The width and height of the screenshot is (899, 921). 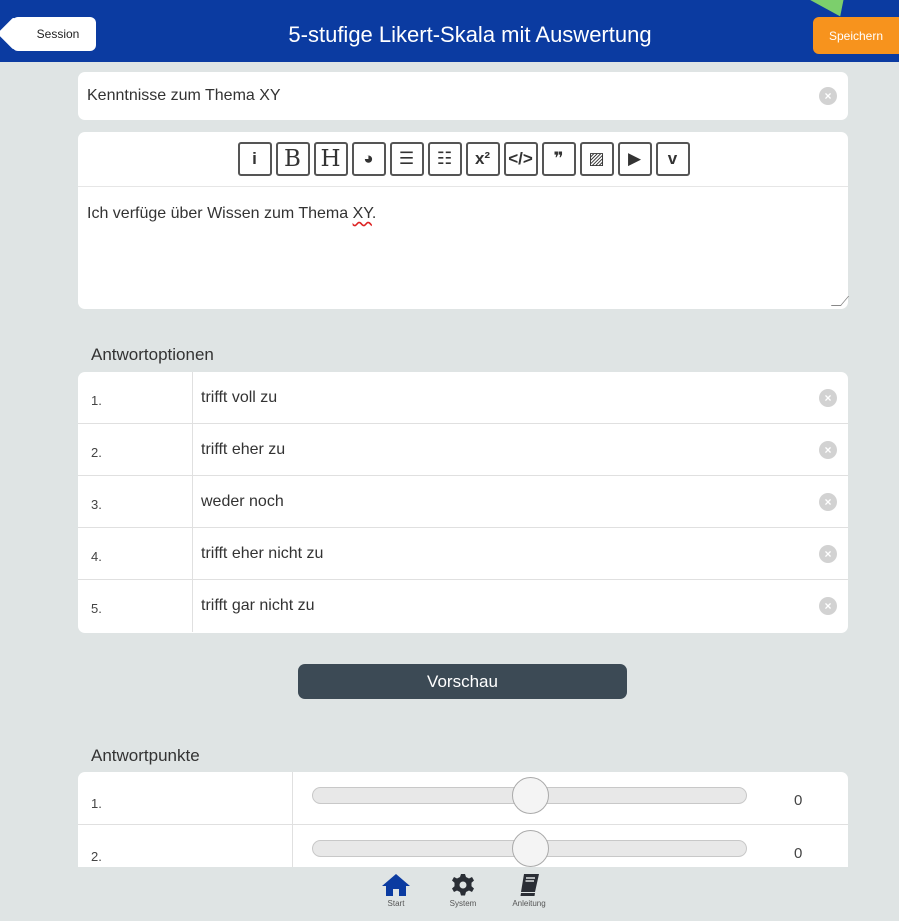 What do you see at coordinates (529, 903) in the screenshot?
I see `nav-anleitung-label: Anleitung` at bounding box center [529, 903].